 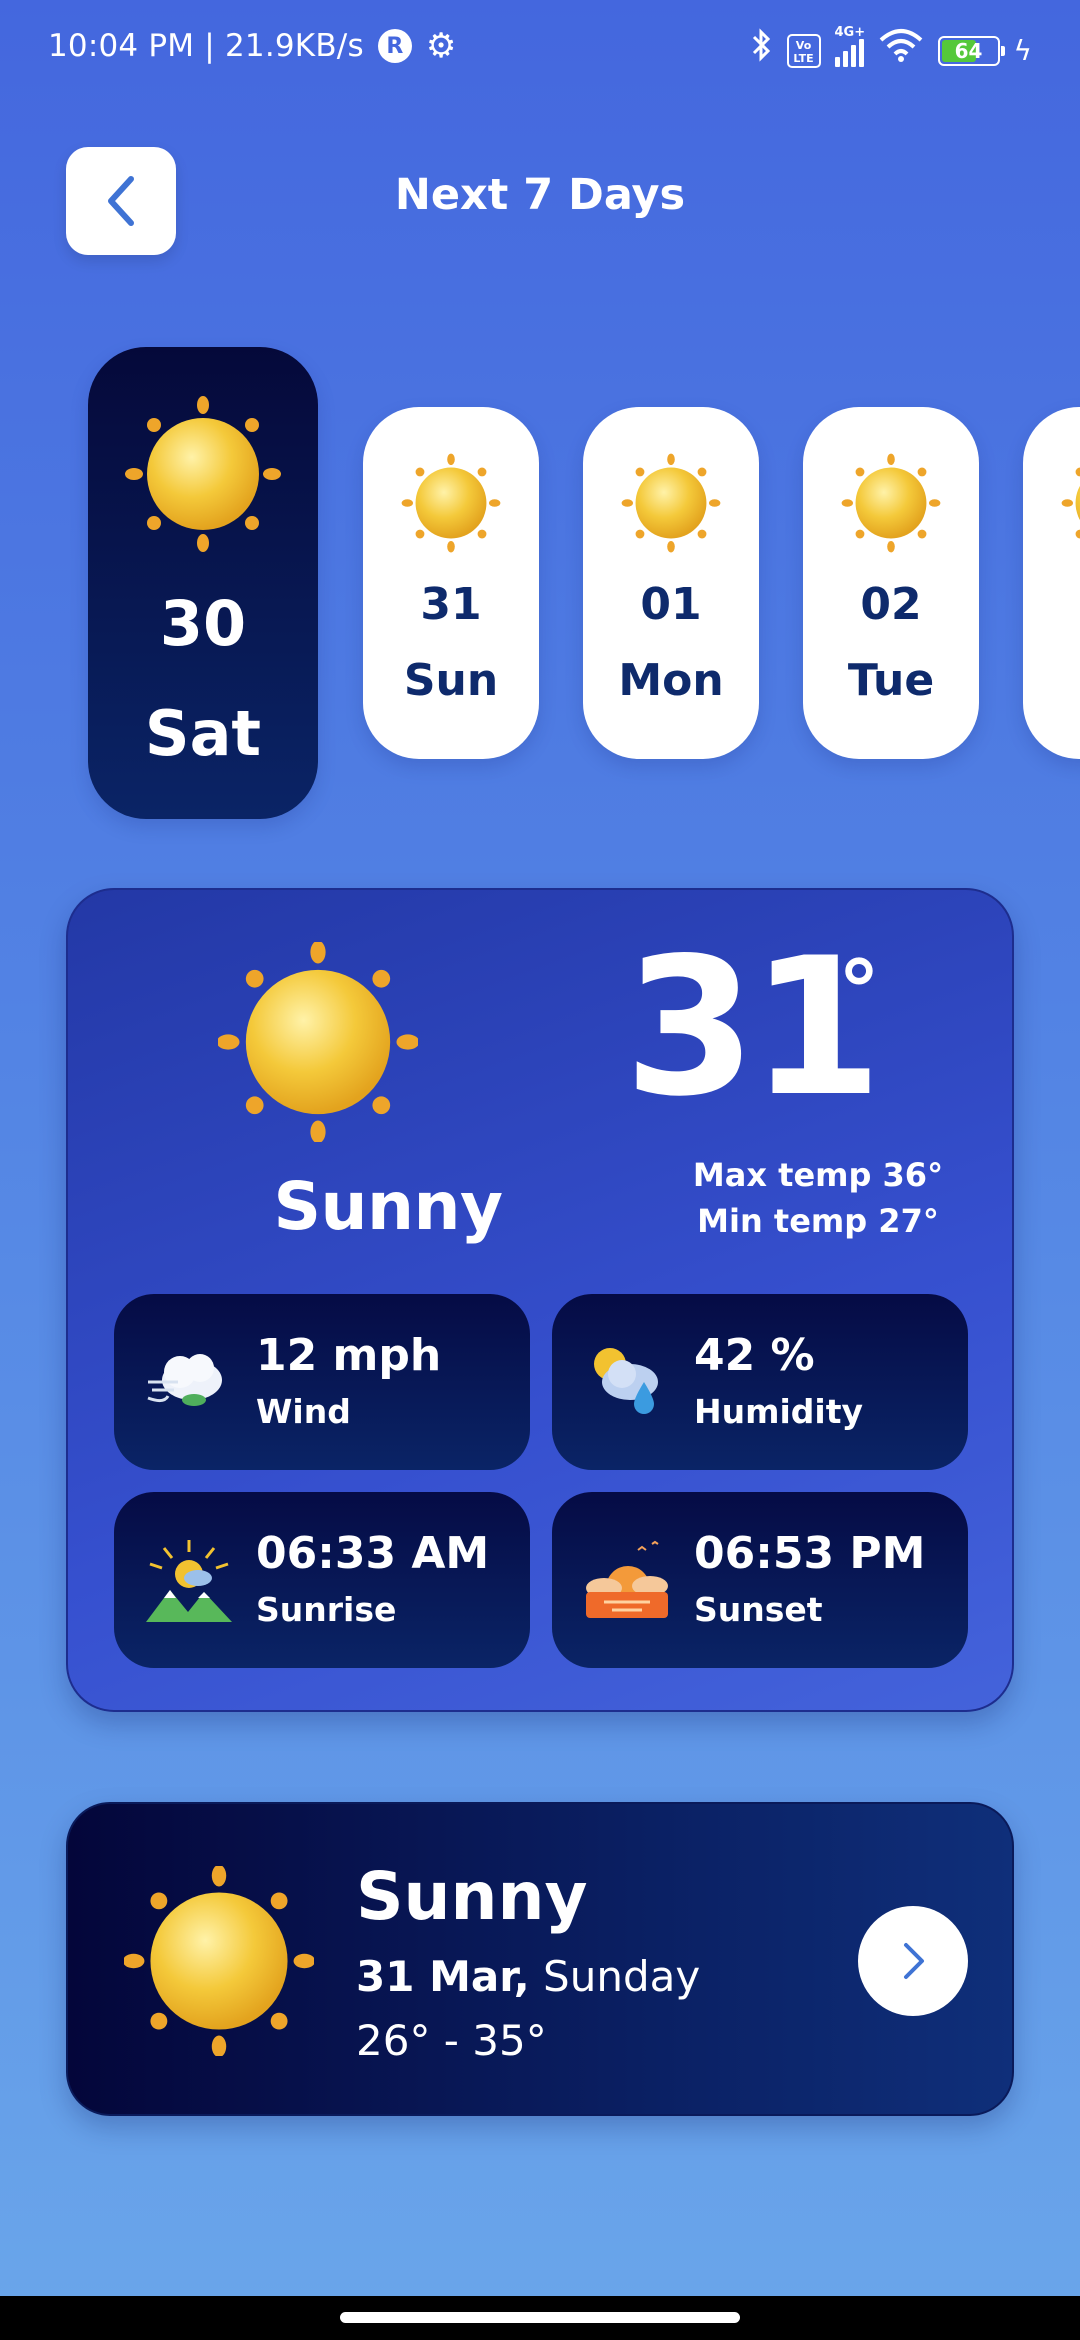 I want to click on volte-icon: Vo LTE, so click(x=803, y=50).